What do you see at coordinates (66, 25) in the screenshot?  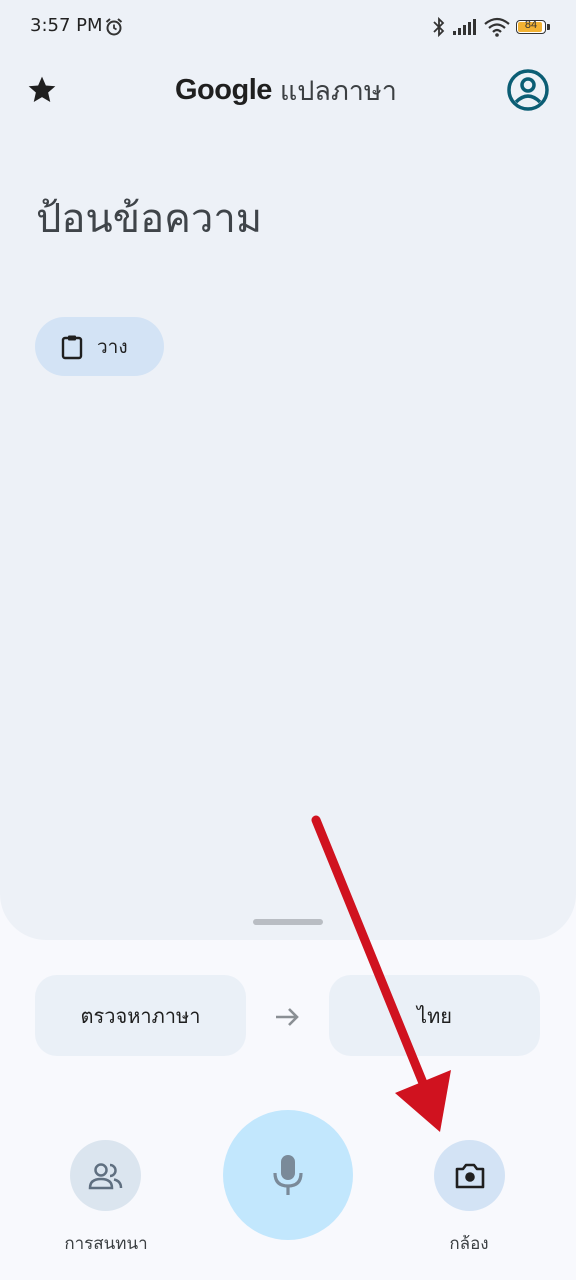 I see `status-time: 3:57 PM` at bounding box center [66, 25].